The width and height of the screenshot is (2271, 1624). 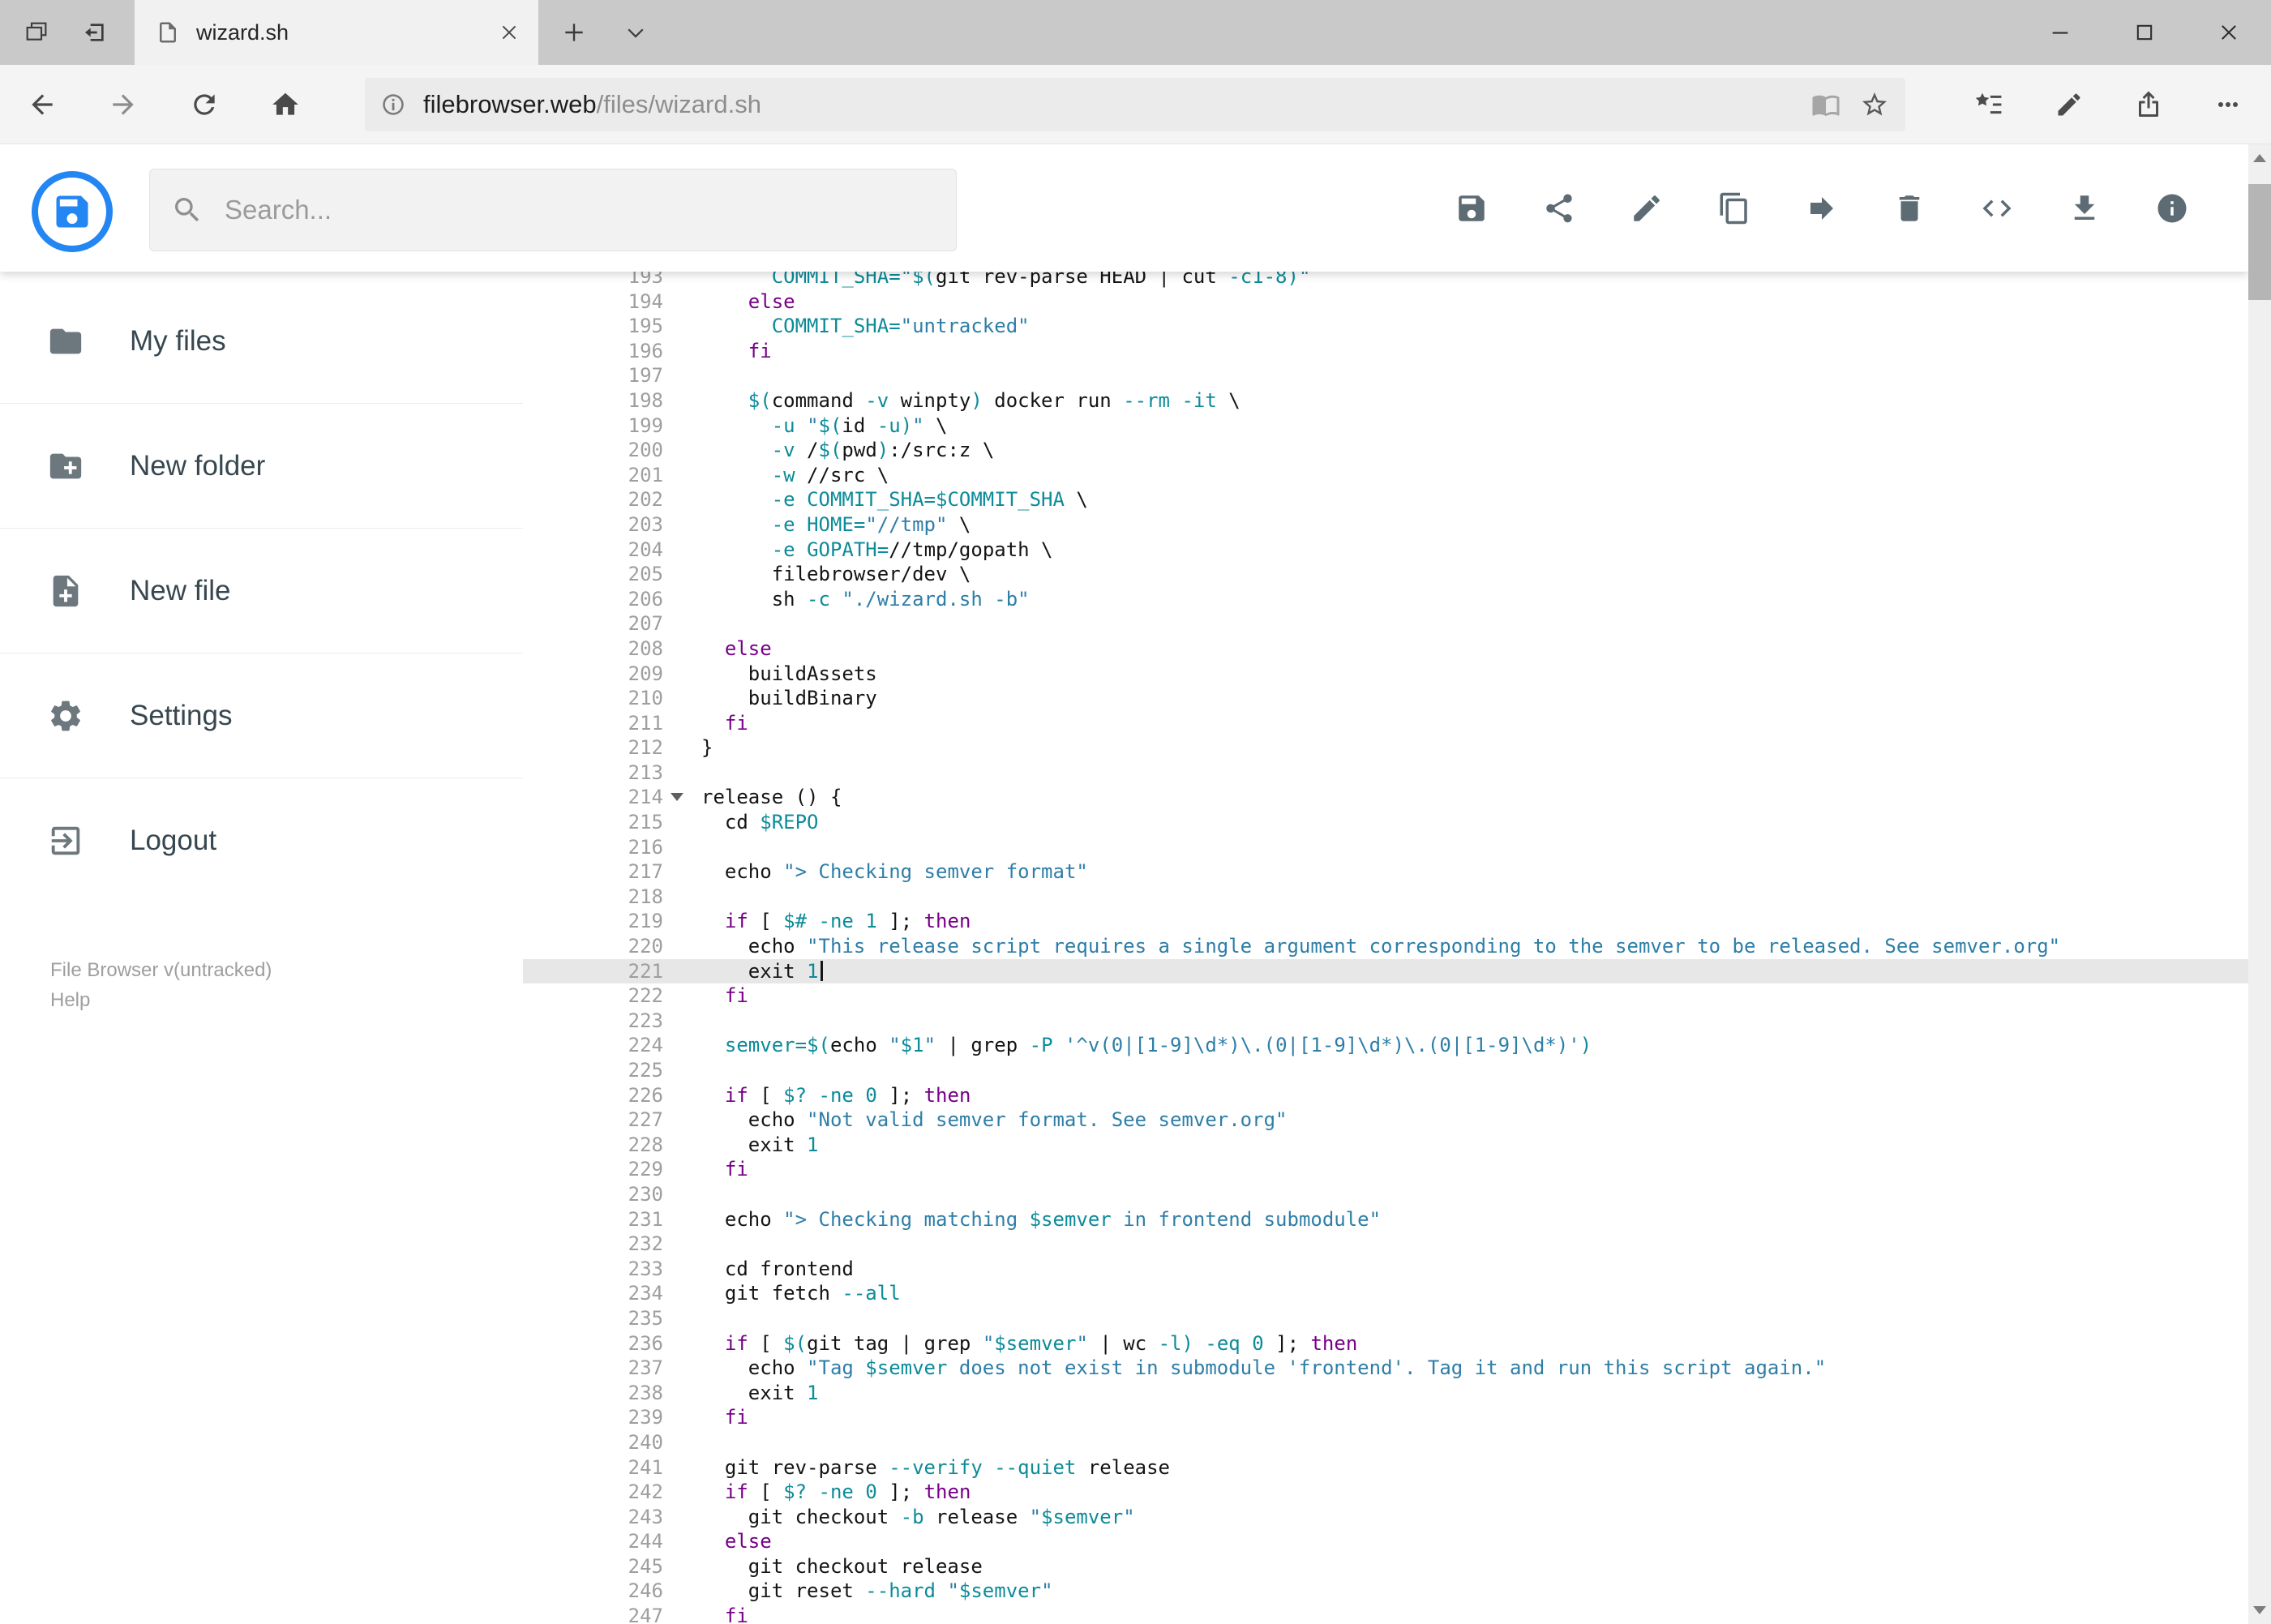 What do you see at coordinates (1822, 208) in the screenshot?
I see `move-button` at bounding box center [1822, 208].